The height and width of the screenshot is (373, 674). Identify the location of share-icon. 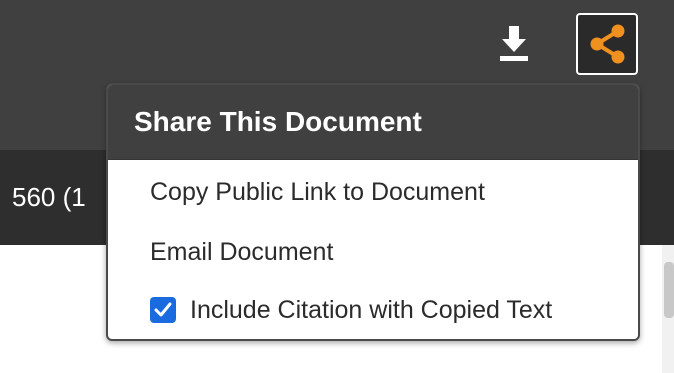
(607, 44).